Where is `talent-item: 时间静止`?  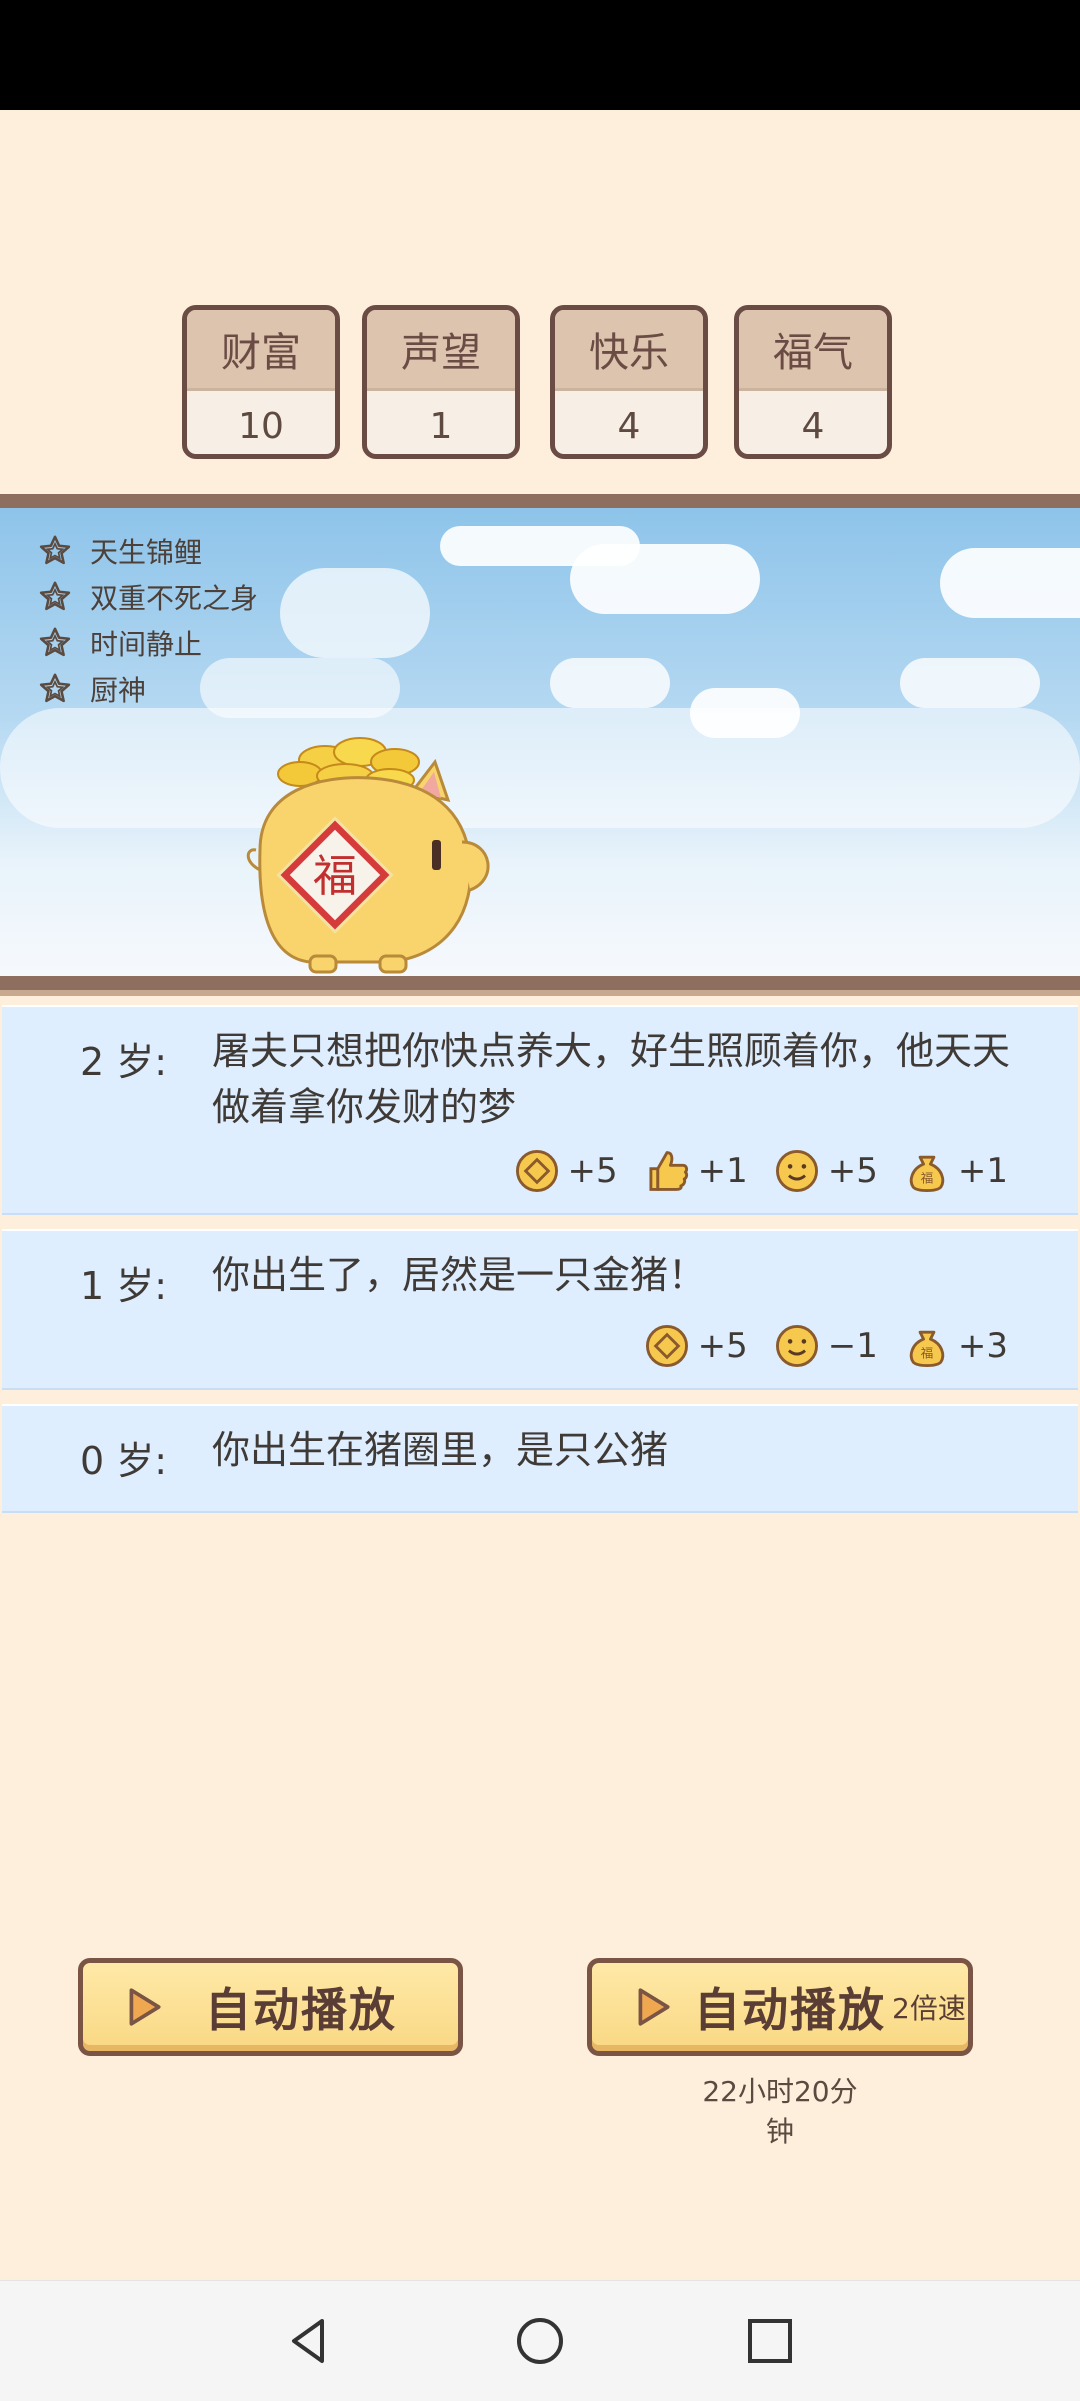 talent-item: 时间静止 is located at coordinates (148, 643).